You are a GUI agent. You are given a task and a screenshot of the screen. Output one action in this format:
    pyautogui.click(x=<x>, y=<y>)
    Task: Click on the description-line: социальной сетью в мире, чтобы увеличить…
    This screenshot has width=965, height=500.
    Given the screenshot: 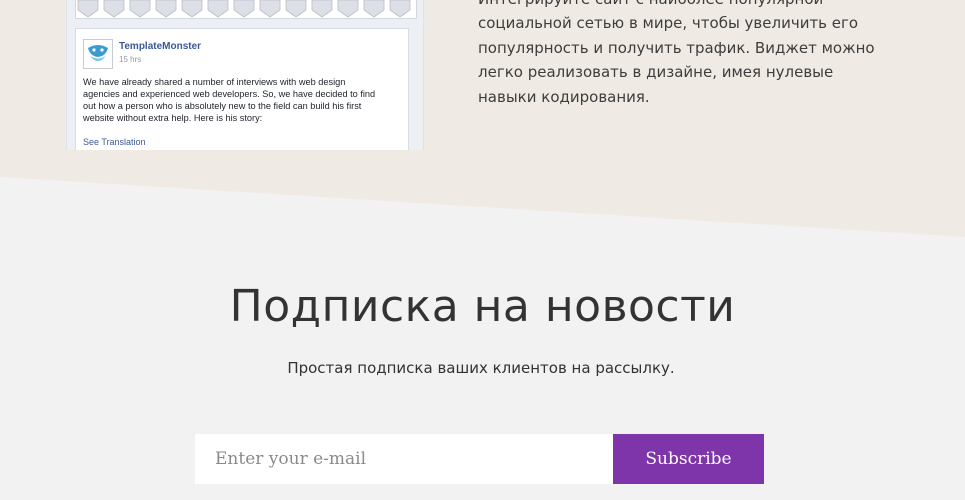 What is the action you would take?
    pyautogui.click(x=668, y=23)
    